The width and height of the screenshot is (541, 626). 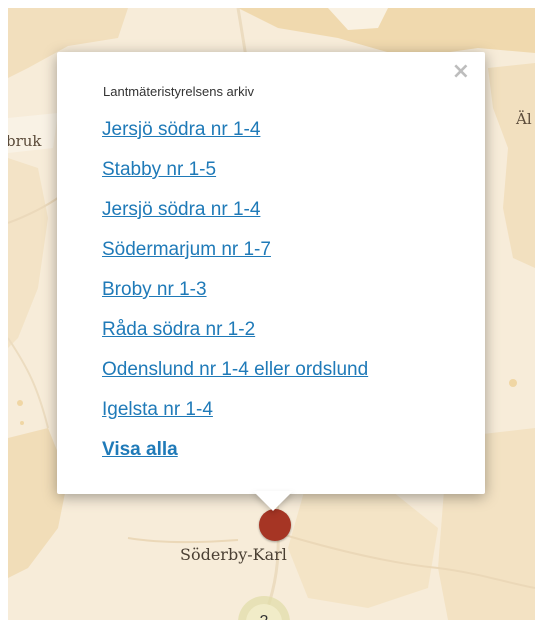 I want to click on popup-heading: Lantmäteristyrelsens arkiv, so click(x=178, y=91).